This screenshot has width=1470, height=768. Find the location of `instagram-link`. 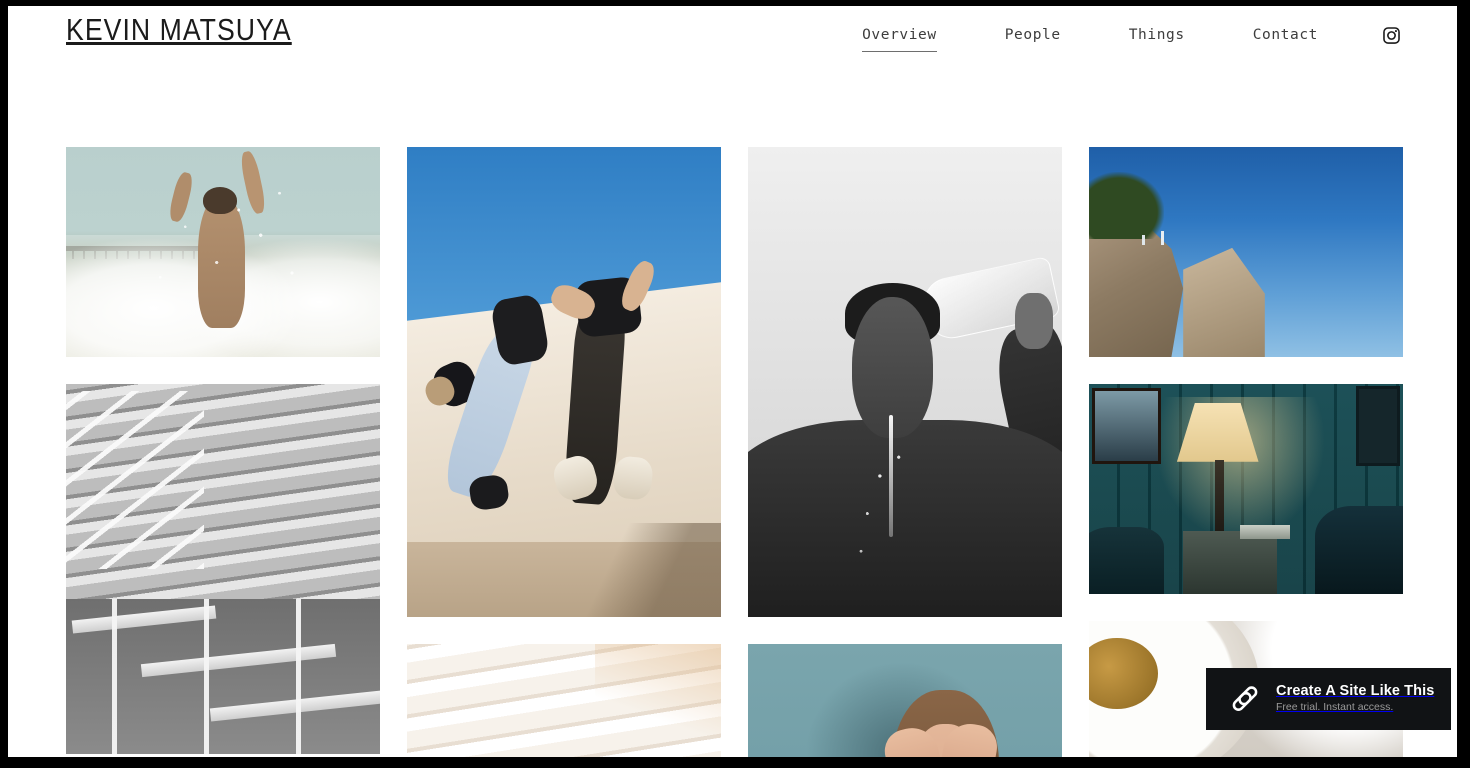

instagram-link is located at coordinates (1391, 35).